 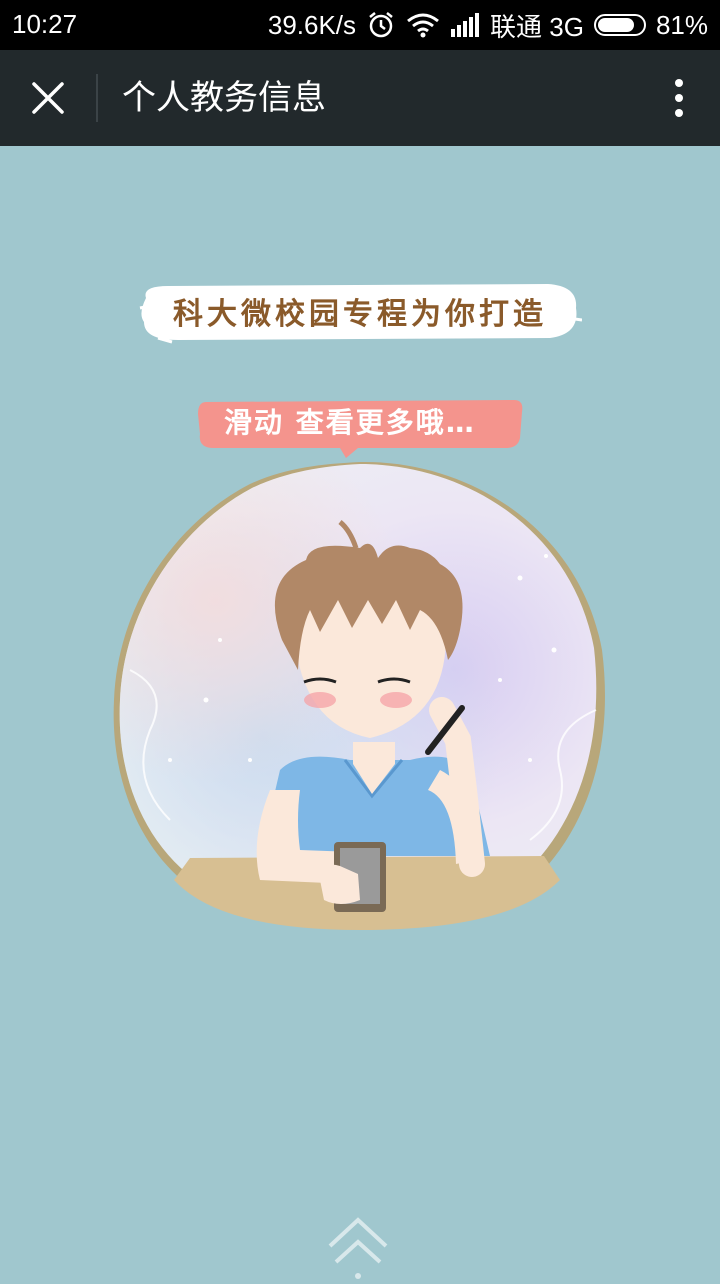 What do you see at coordinates (537, 26) in the screenshot?
I see `carrier-label: 联通 3G` at bounding box center [537, 26].